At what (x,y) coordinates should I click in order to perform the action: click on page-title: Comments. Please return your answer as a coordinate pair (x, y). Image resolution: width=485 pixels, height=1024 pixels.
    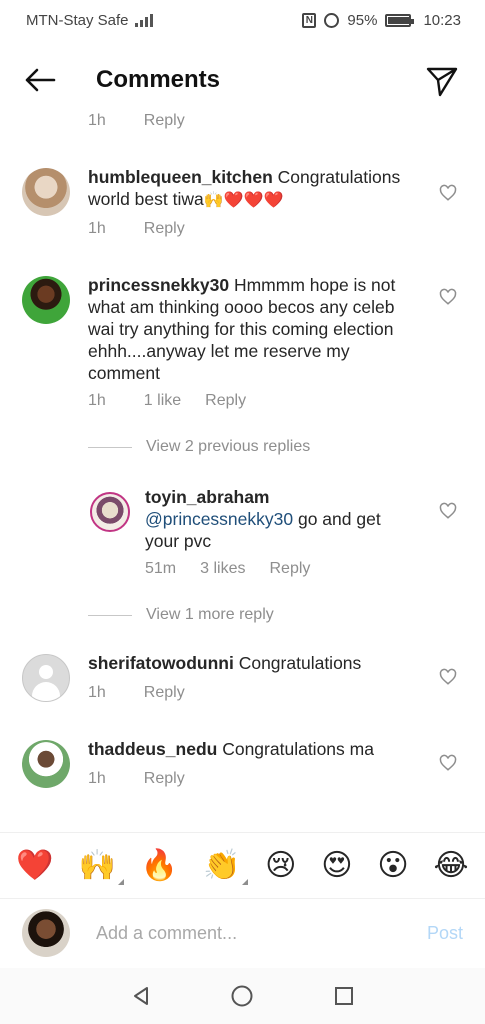
    Looking at the image, I should click on (158, 79).